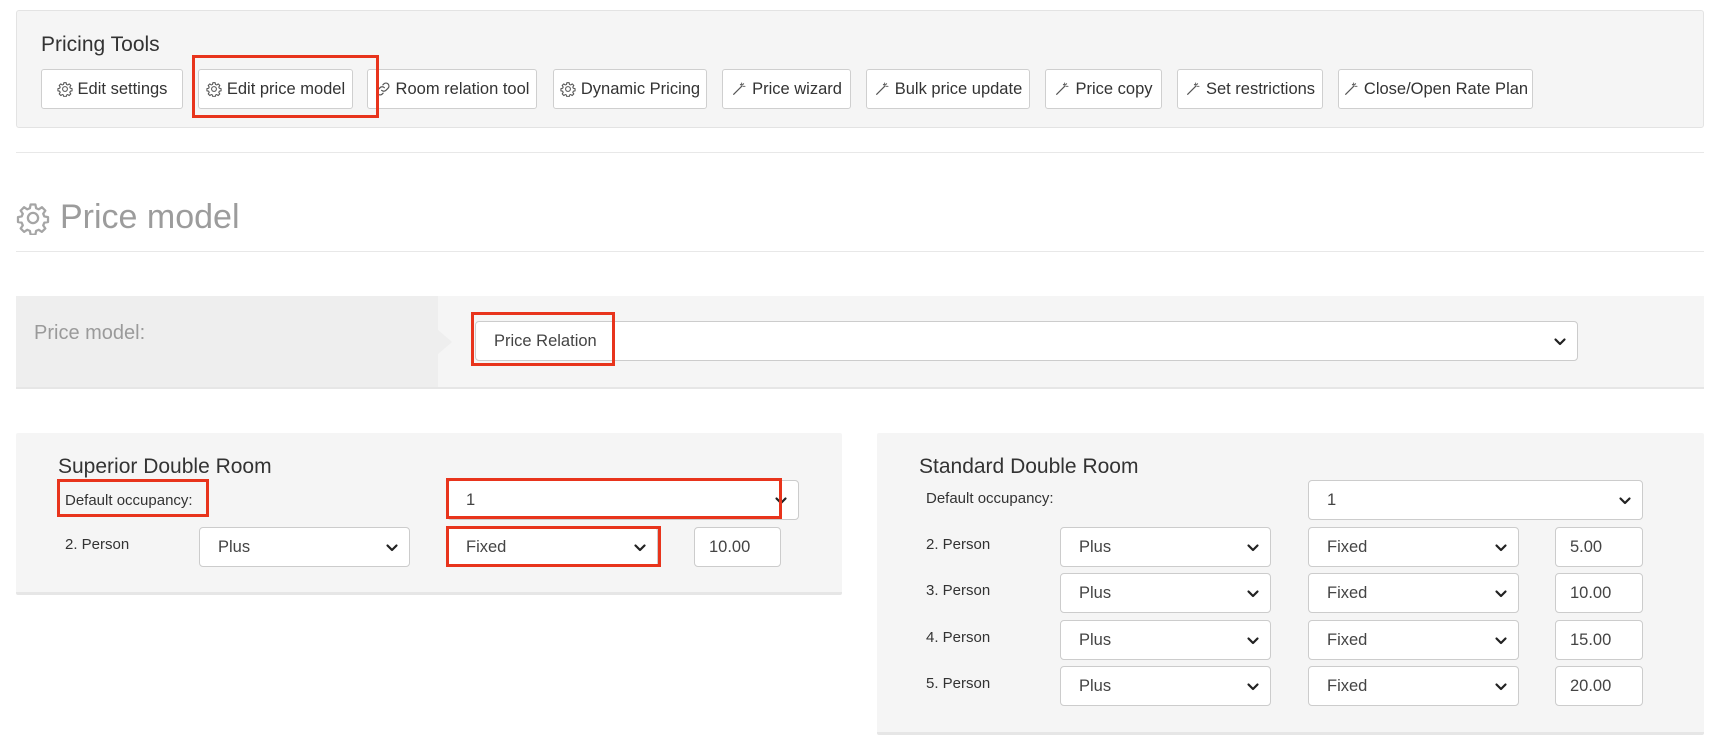  I want to click on price-model-row: Price model: Price Relation, so click(860, 342).